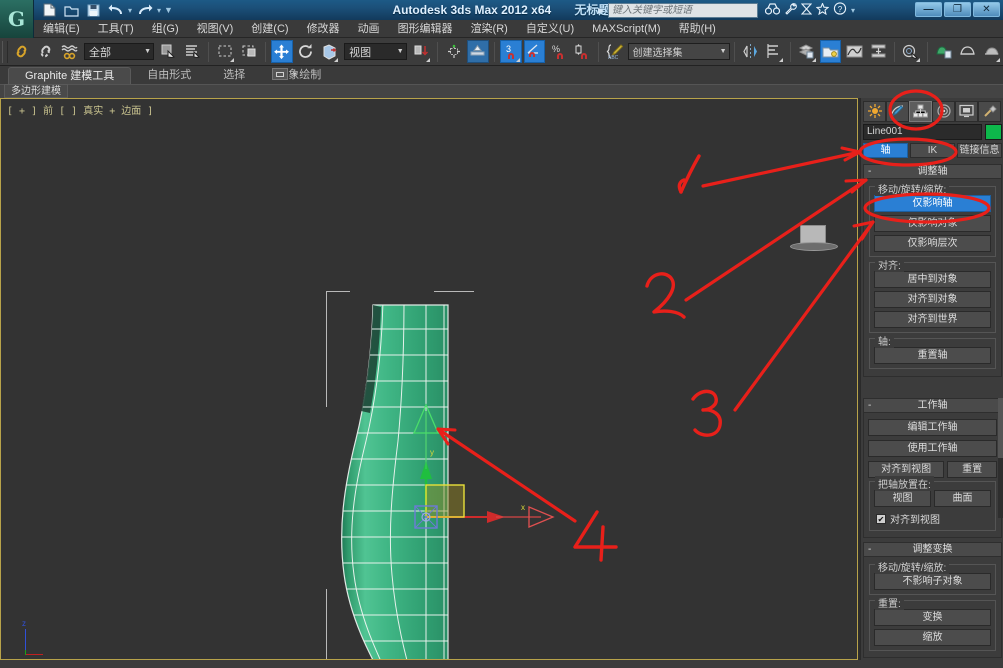  Describe the element at coordinates (806, 10) in the screenshot. I see `hourglass-icon` at that location.